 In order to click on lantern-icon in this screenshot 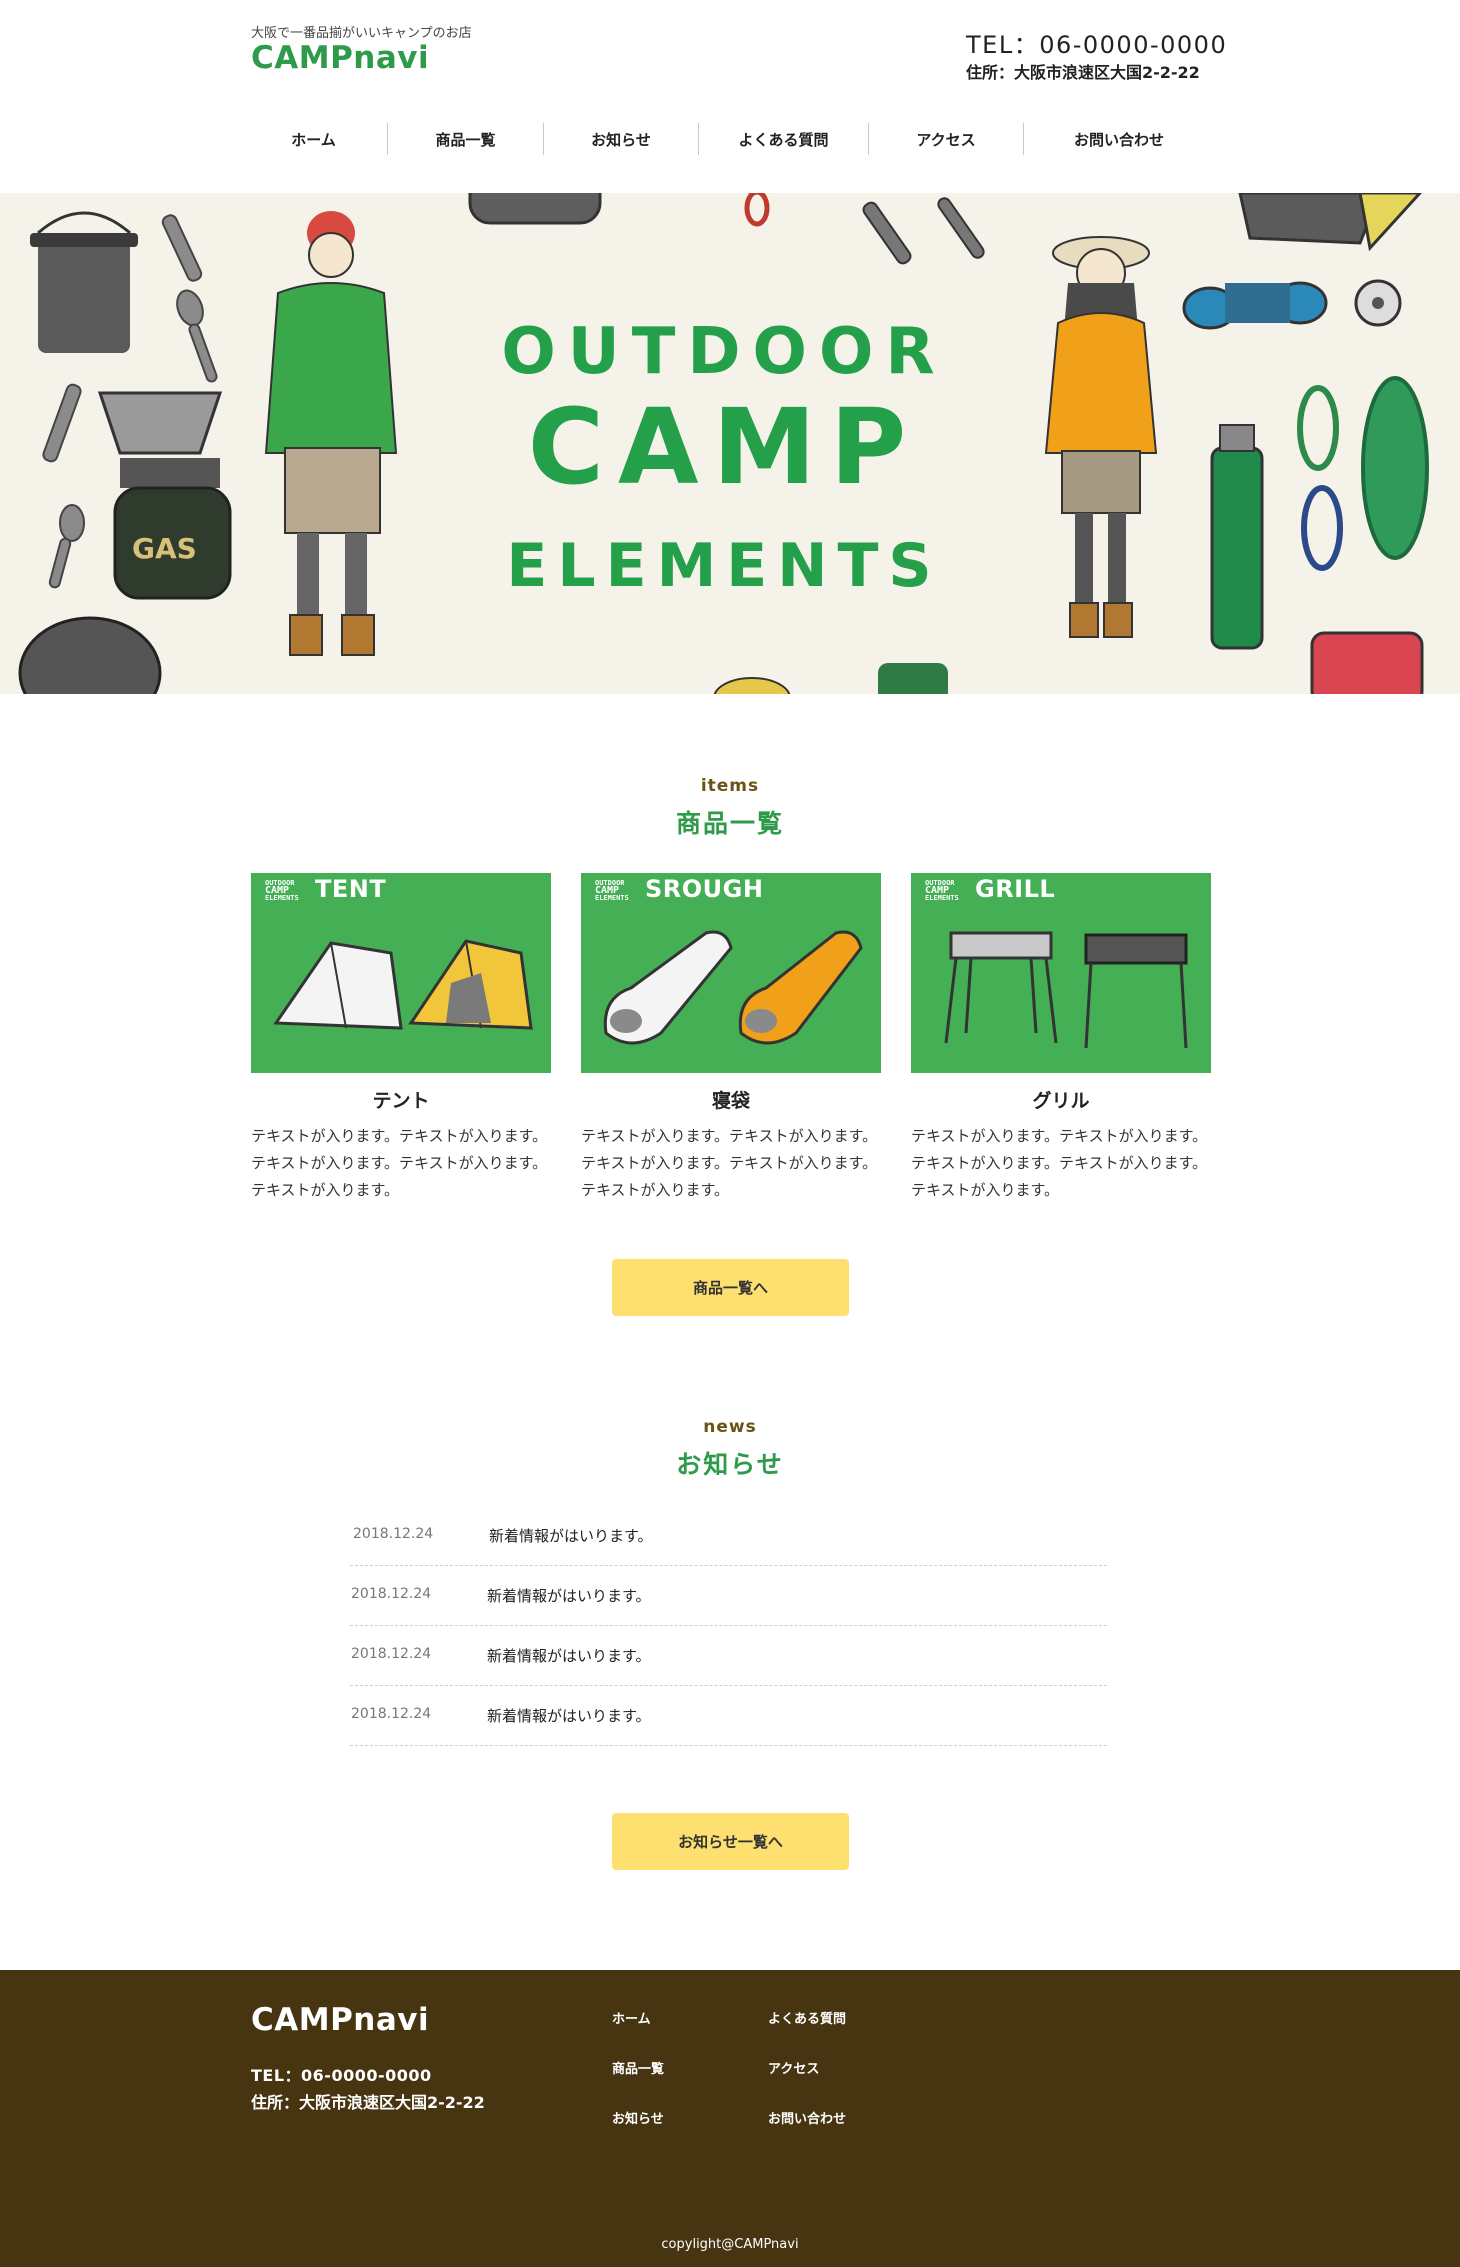, I will do `click(830, 678)`.